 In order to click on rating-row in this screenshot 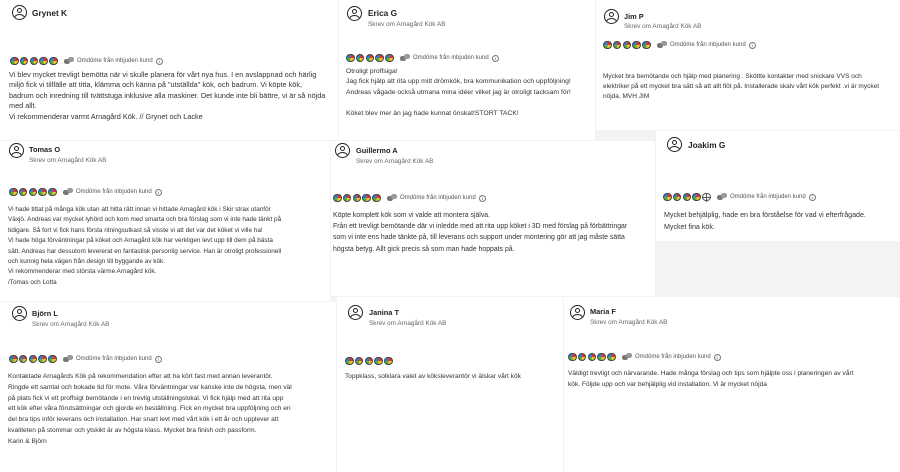, I will do `click(369, 361)`.